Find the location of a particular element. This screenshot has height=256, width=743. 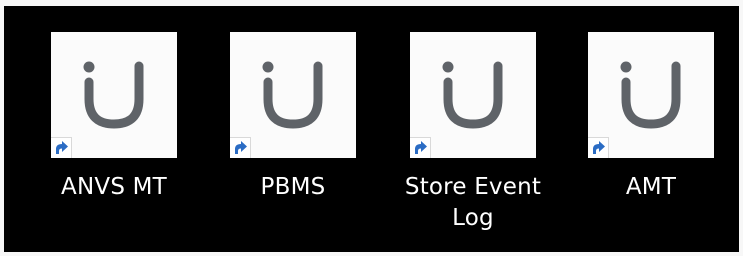

shortcut-anvs-mt: ANVS MT is located at coordinates (114, 117).